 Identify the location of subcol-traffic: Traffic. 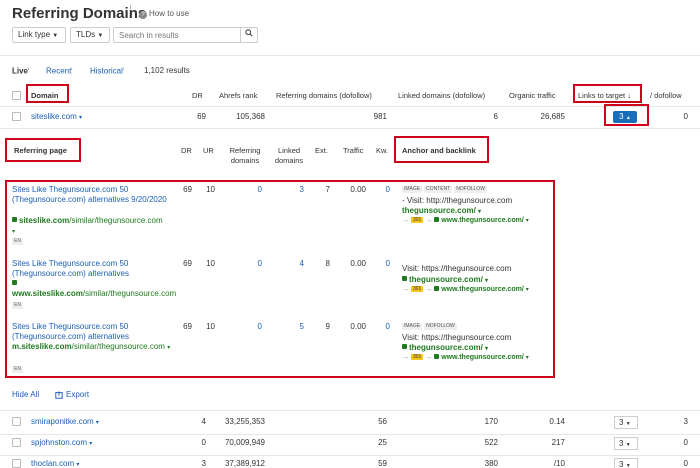
(353, 150).